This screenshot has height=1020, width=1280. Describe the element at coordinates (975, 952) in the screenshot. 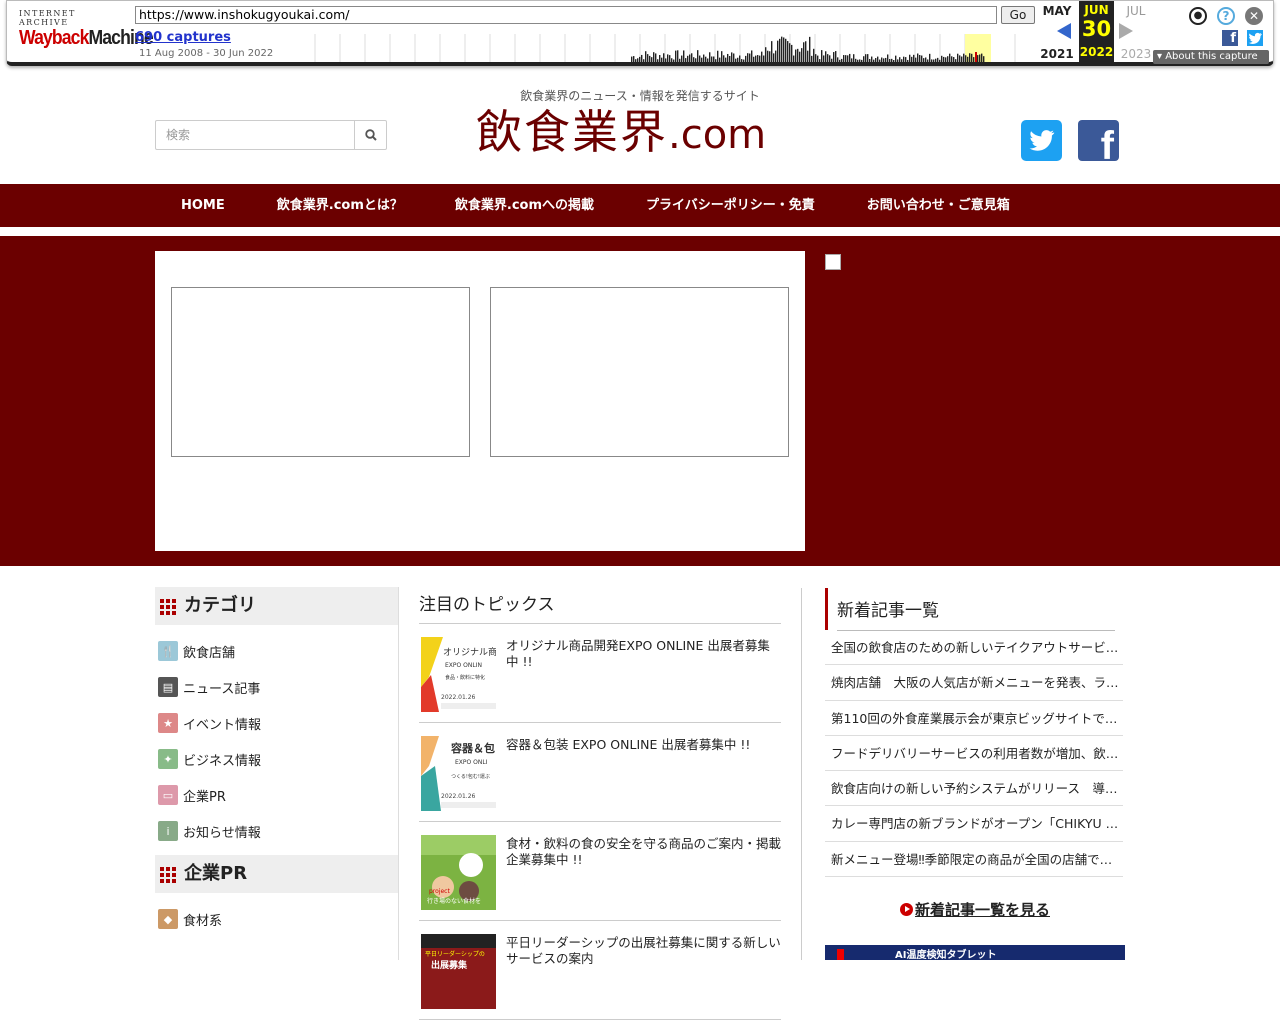

I see `ad-banner: AI温度検知タブレット` at that location.